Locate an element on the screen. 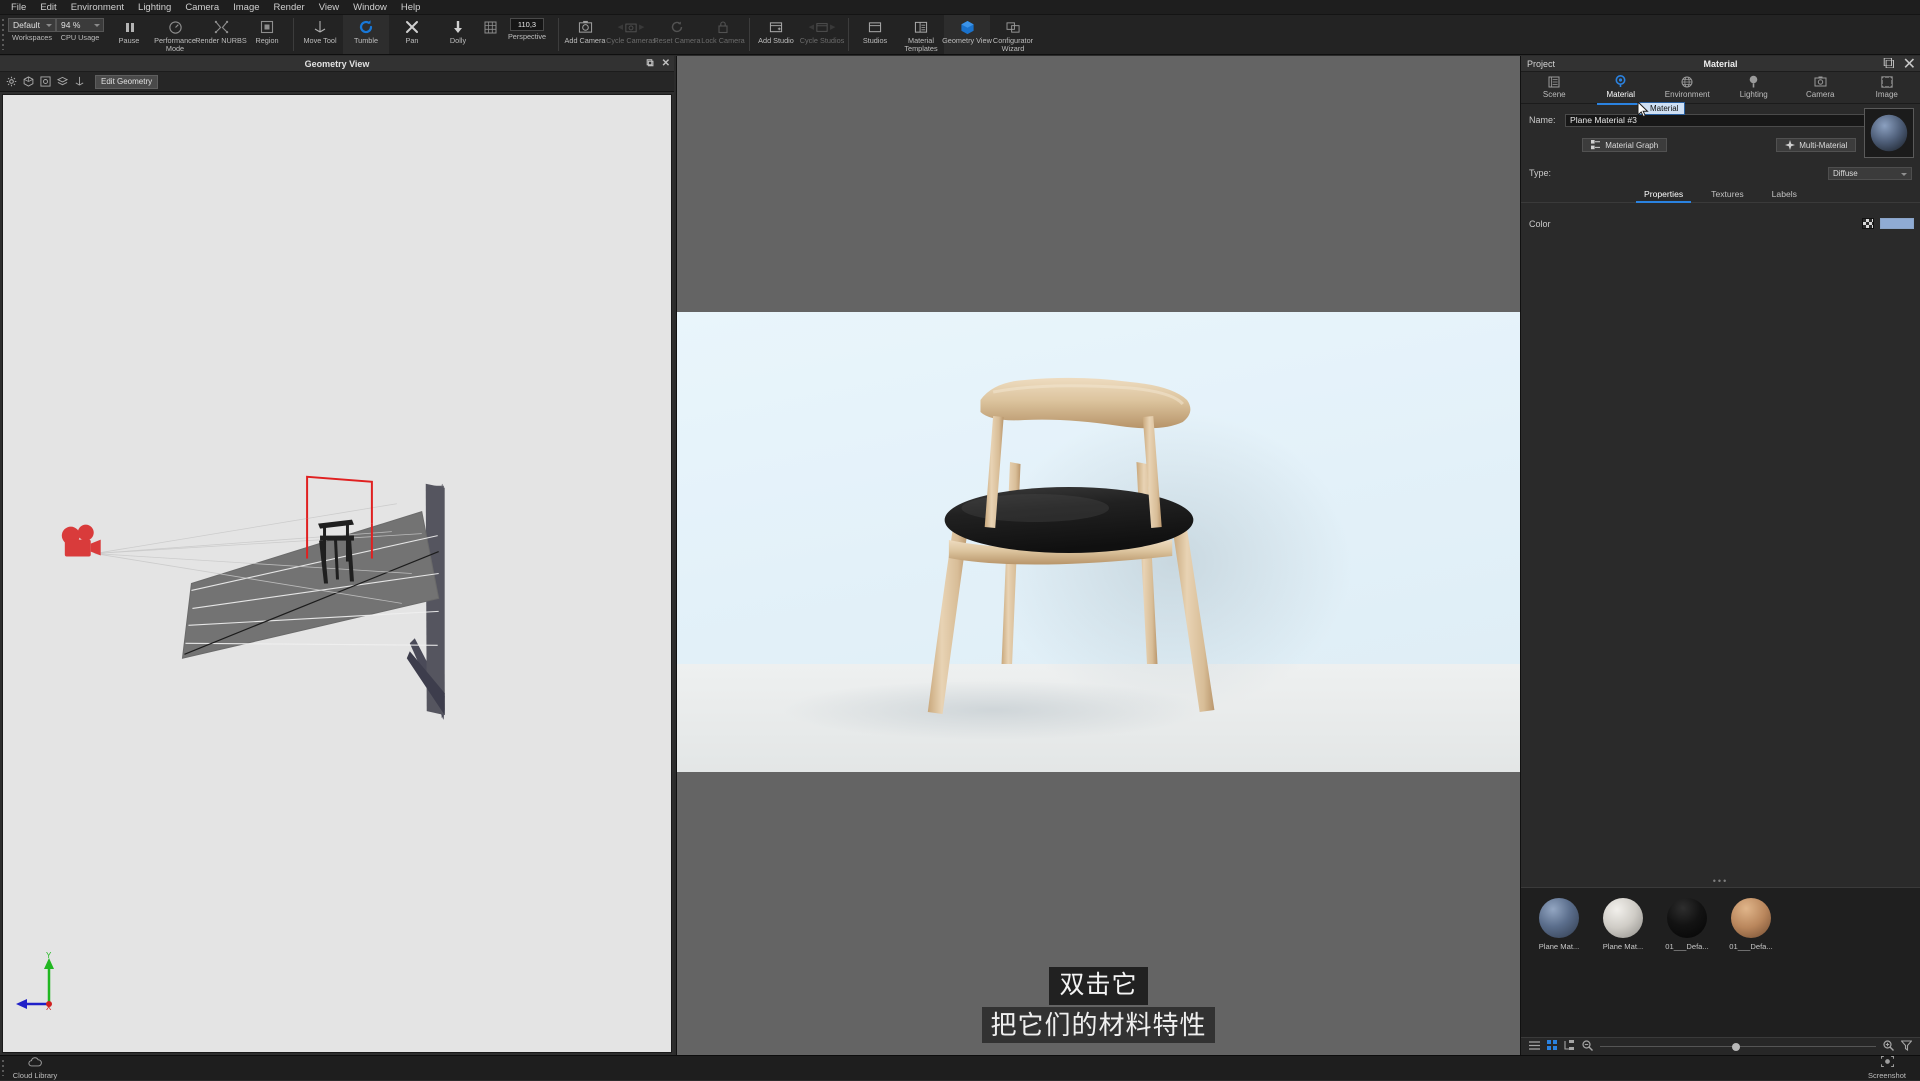  pause-button: Pause is located at coordinates (129, 34).